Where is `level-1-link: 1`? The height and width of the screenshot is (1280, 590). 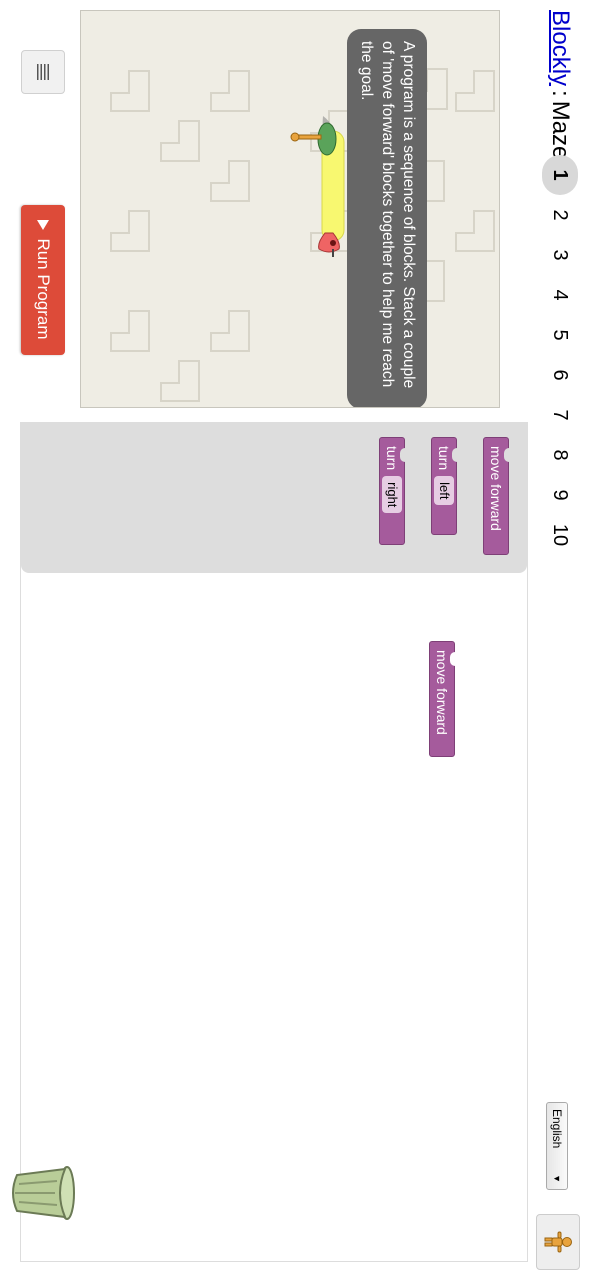
level-1-link: 1 is located at coordinates (560, 175).